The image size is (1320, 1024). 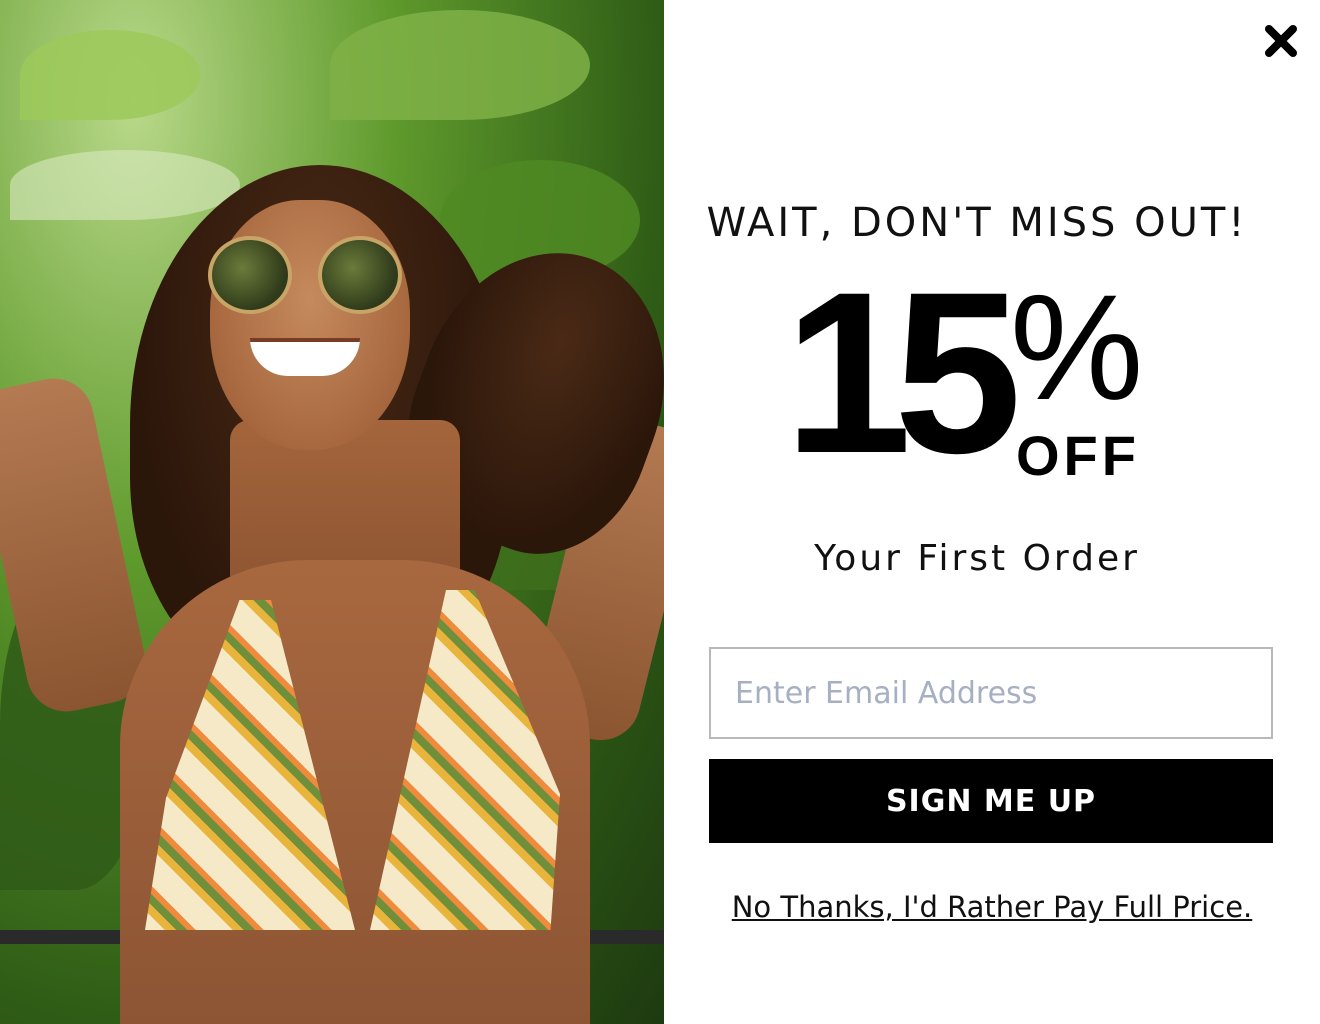 I want to click on popup-headline: WAIT, DON'T MISS OUT!, so click(x=977, y=223).